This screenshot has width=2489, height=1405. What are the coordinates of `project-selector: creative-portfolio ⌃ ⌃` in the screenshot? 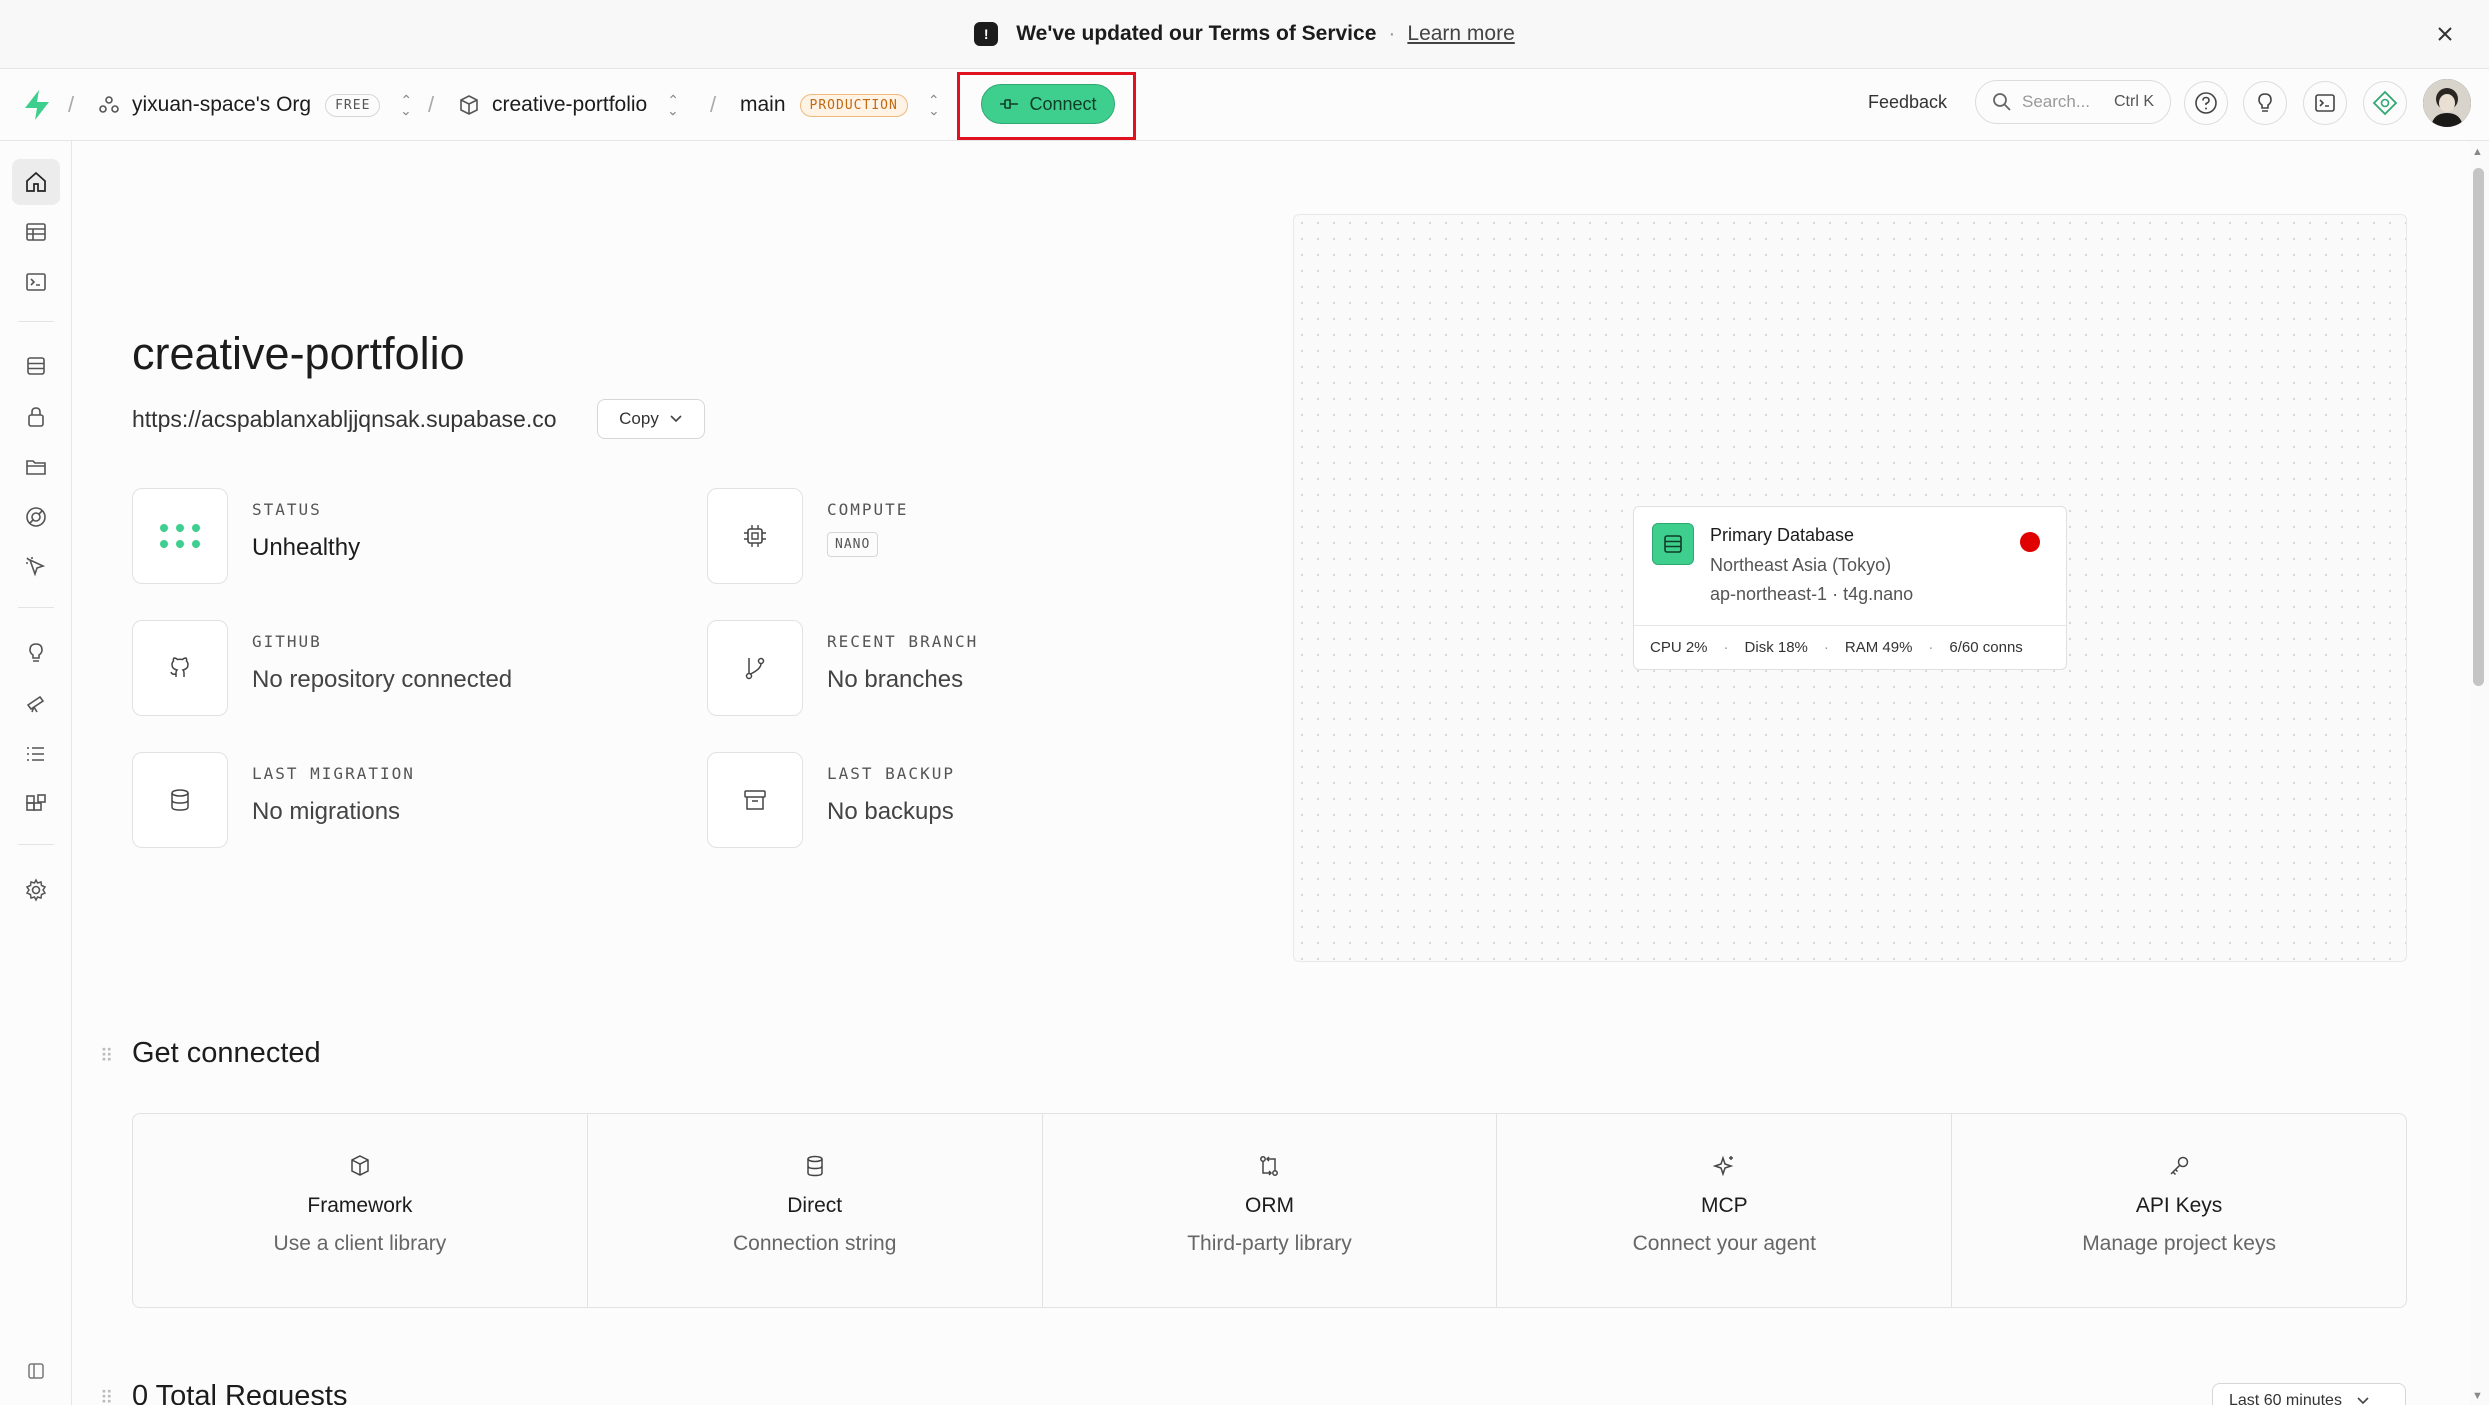 It's located at (568, 105).